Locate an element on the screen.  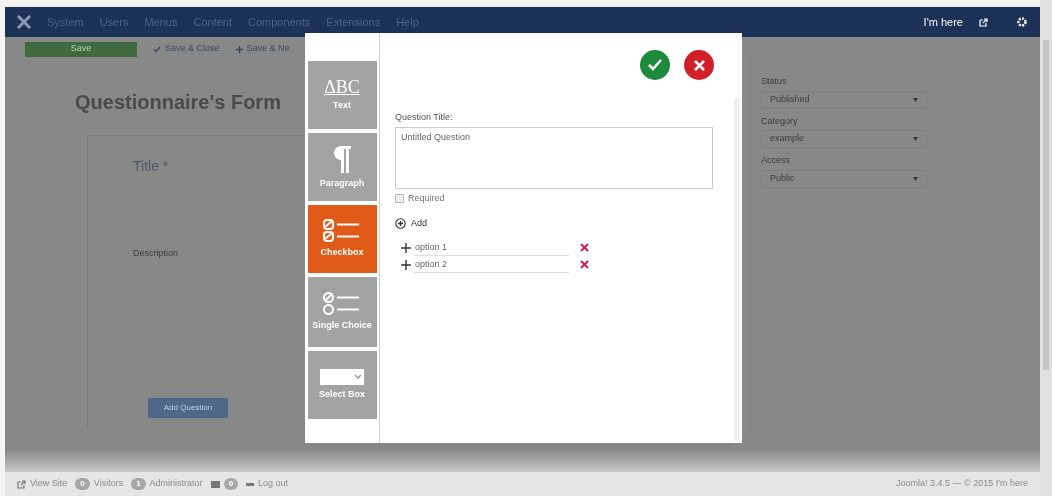
select-field: example is located at coordinates (844, 139).